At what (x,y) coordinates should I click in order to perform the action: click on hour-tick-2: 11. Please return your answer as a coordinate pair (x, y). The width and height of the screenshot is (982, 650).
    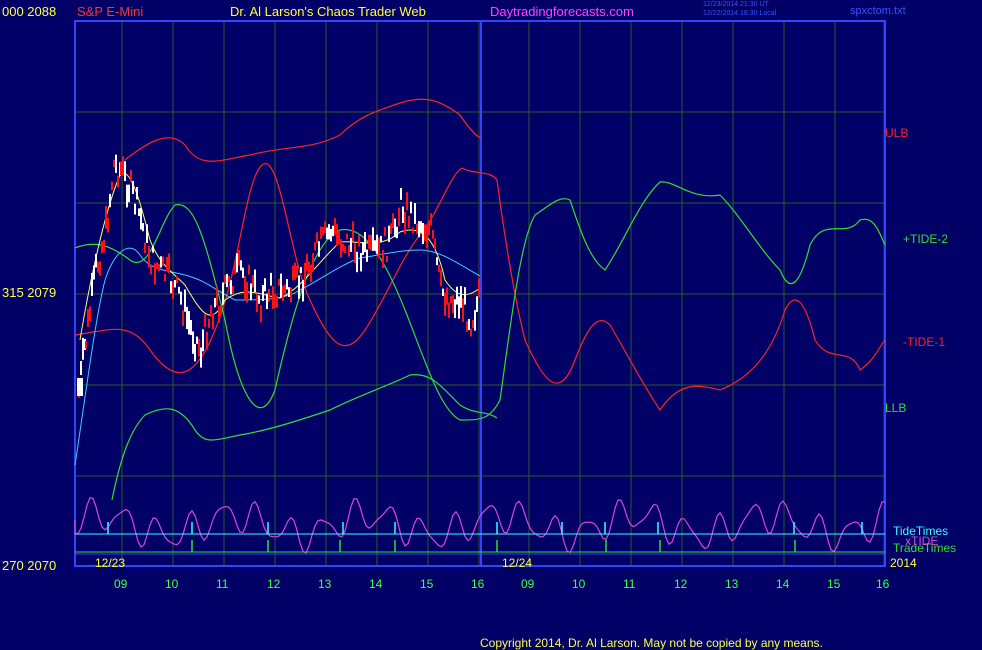
    Looking at the image, I should click on (222, 584).